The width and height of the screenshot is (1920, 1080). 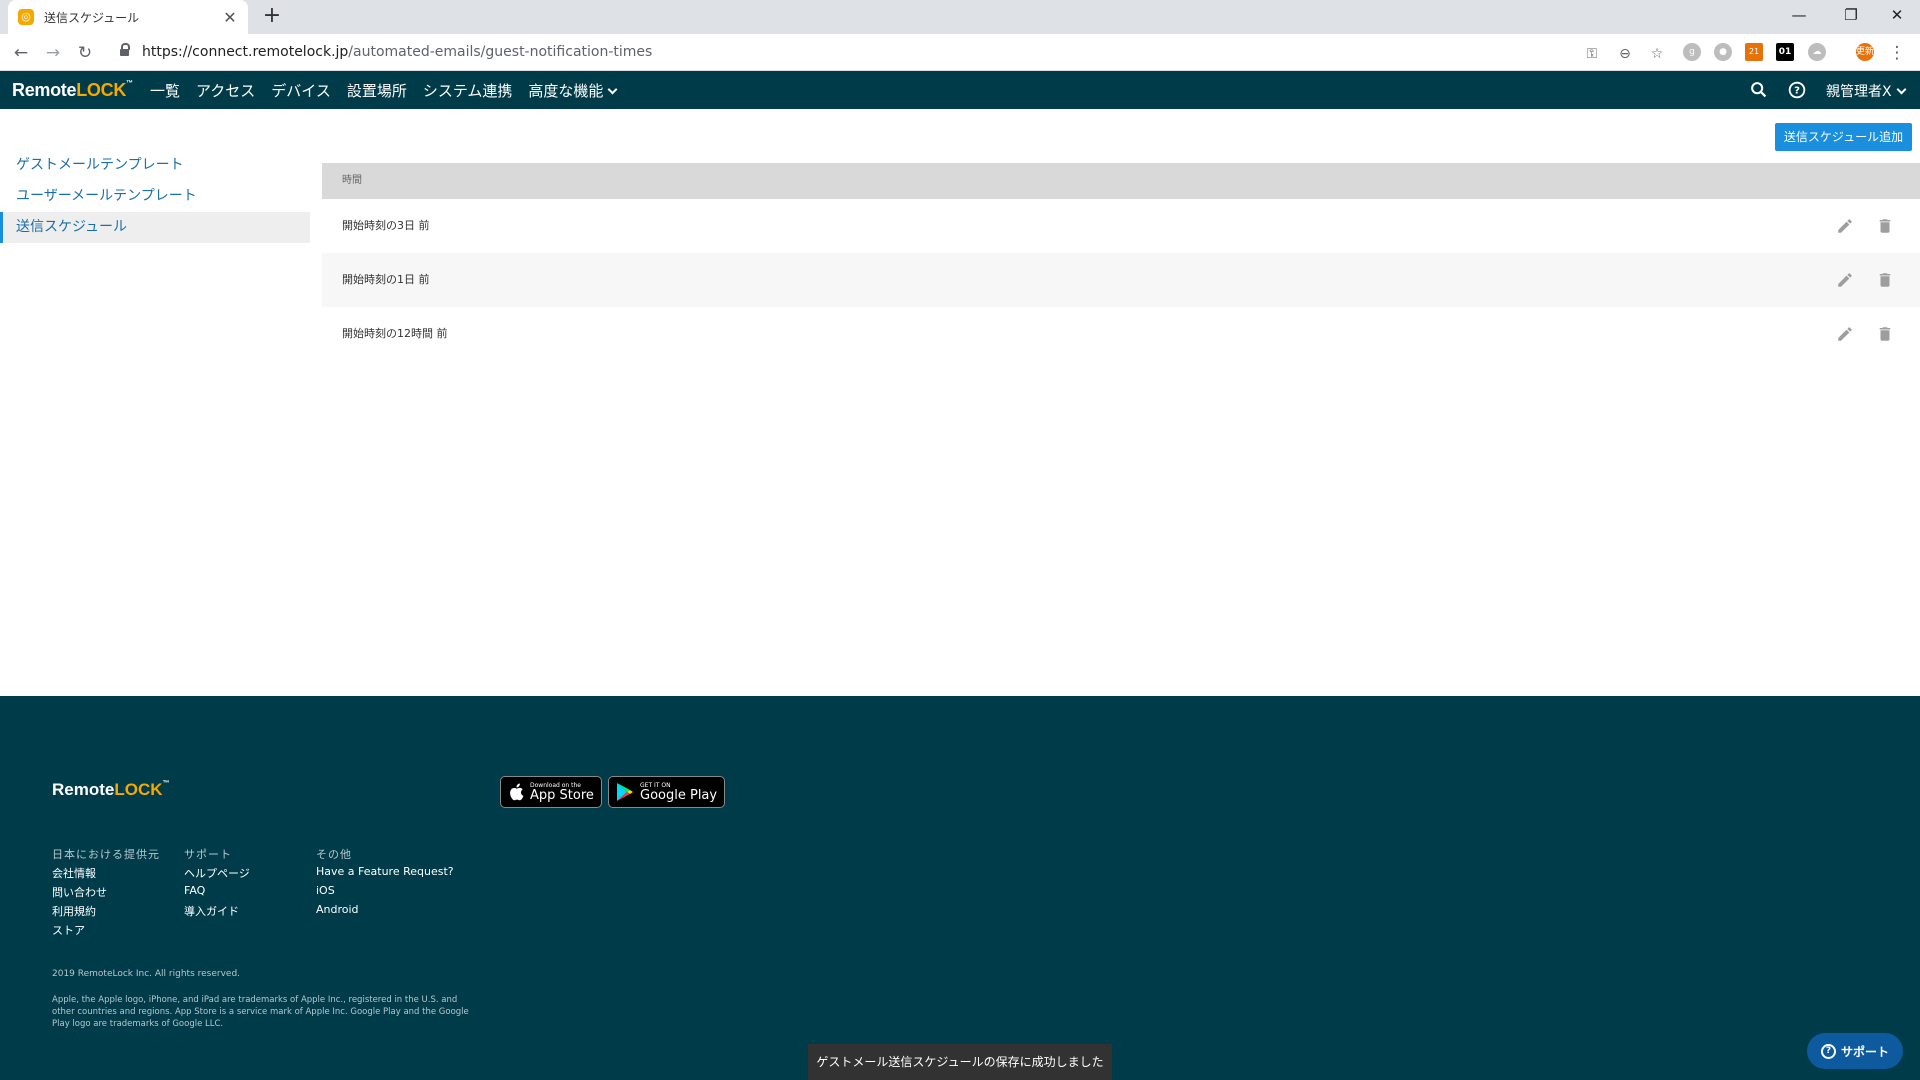 I want to click on user-menu: 親管理者X, so click(x=1866, y=91).